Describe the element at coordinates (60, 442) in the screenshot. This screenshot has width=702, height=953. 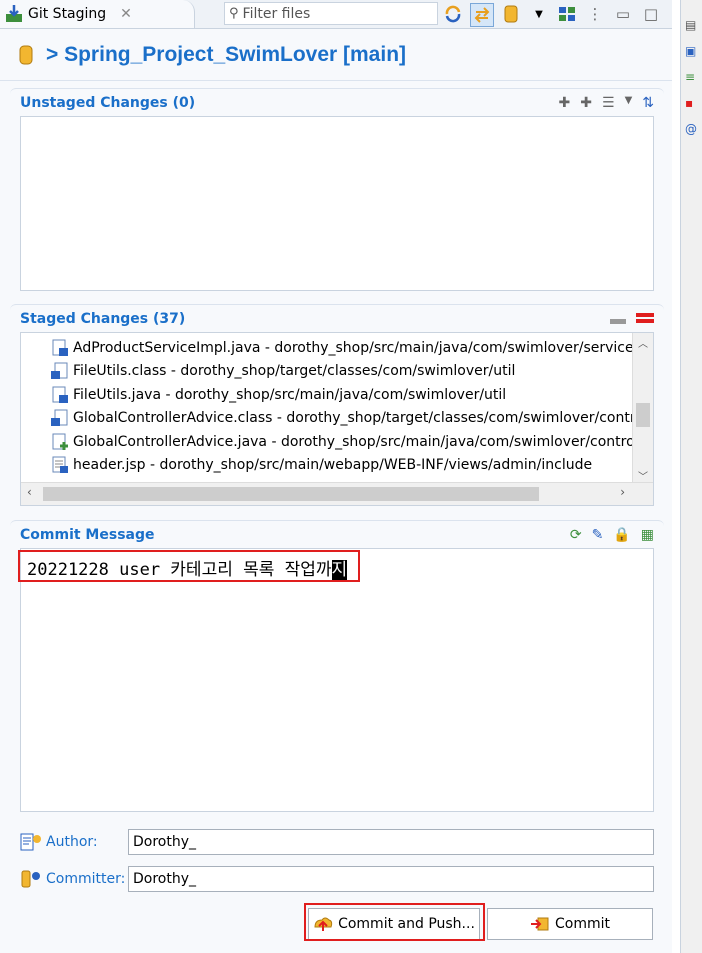
I see `java-file-added-icon` at that location.